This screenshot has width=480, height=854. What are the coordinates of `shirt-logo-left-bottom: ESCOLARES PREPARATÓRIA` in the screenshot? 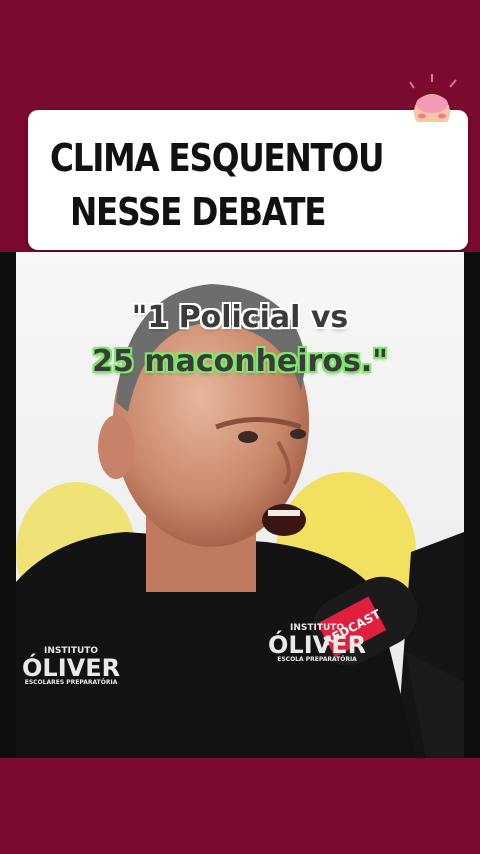 It's located at (71, 682).